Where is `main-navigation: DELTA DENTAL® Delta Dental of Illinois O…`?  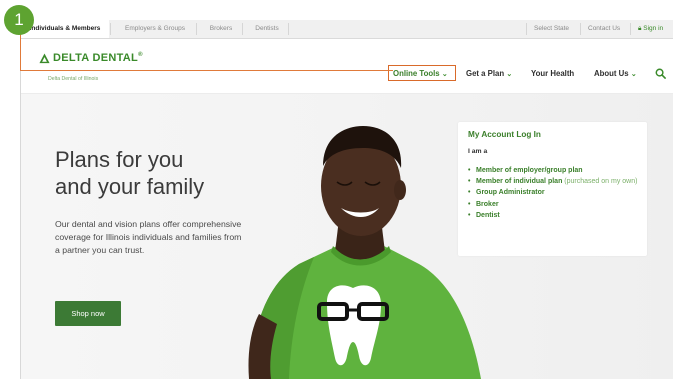 main-navigation: DELTA DENTAL® Delta Dental of Illinois O… is located at coordinates (347, 66).